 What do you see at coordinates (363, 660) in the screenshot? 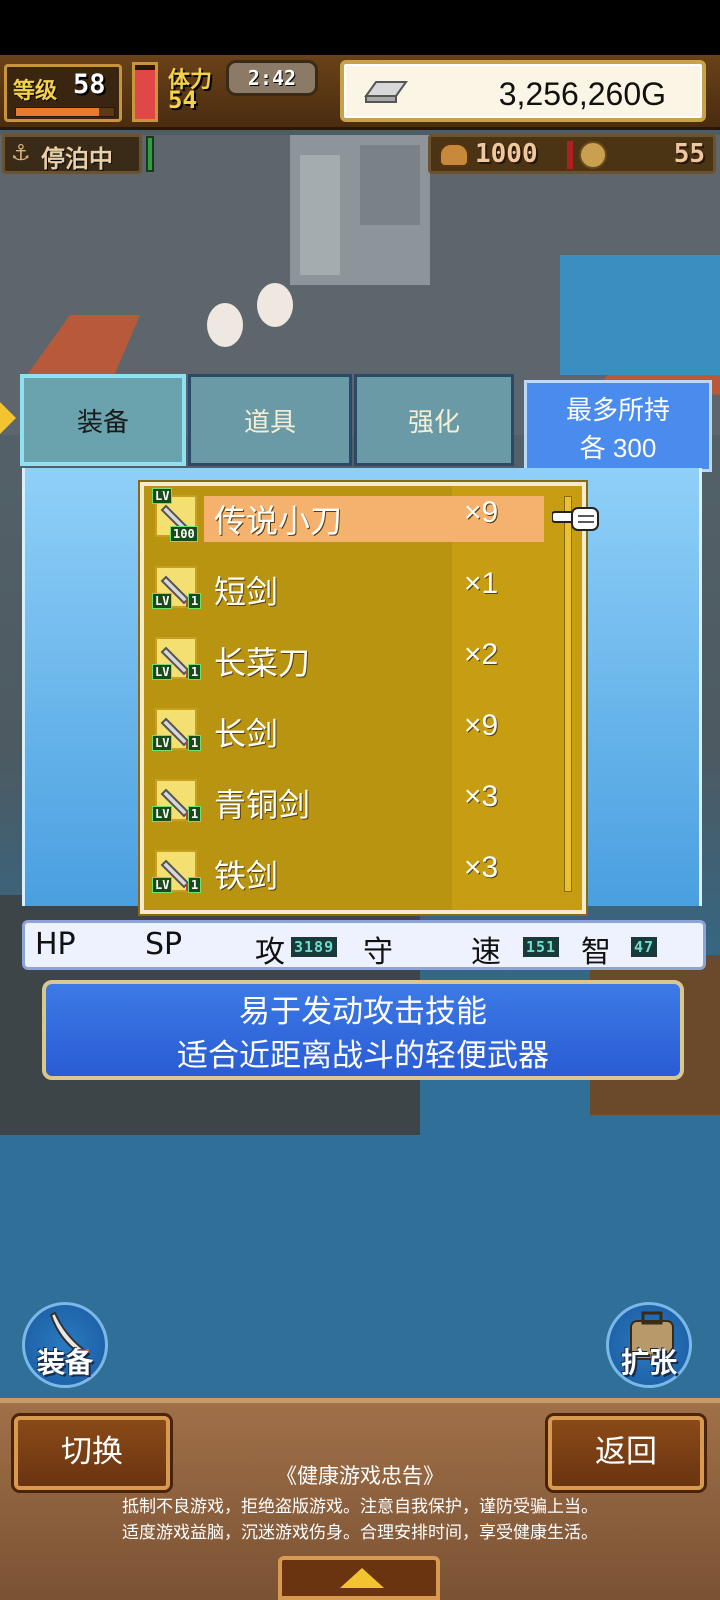
I see `item-row: LV 1 长菜刀 ×2` at bounding box center [363, 660].